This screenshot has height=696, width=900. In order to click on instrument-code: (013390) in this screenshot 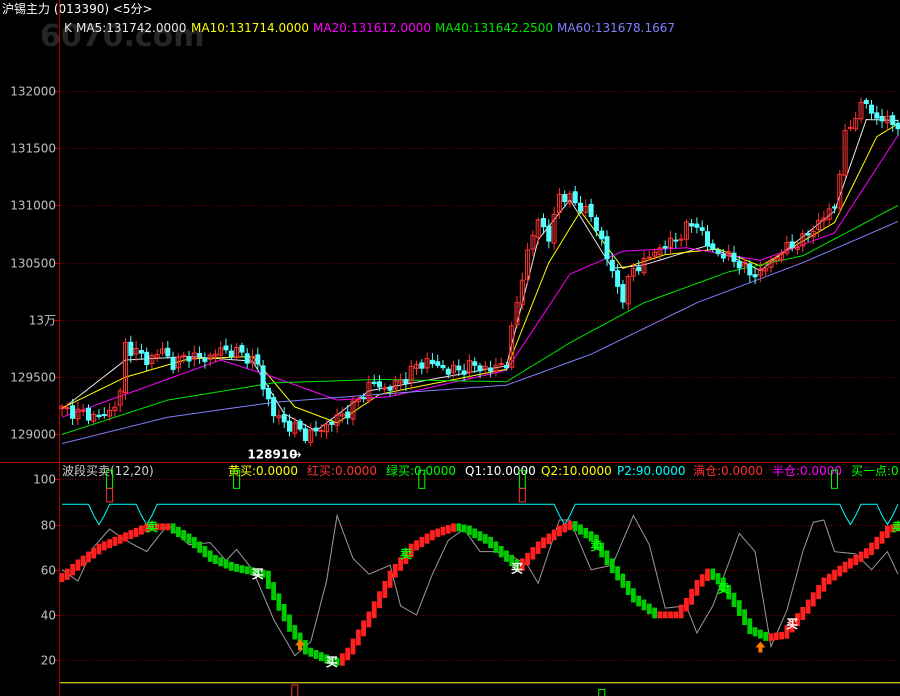, I will do `click(81, 9)`.